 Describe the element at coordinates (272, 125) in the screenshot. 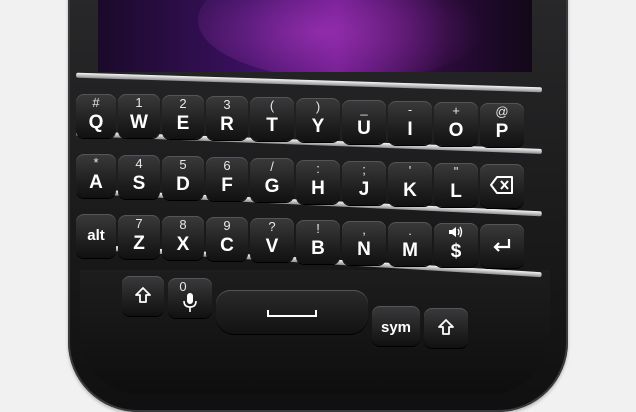

I see `key-main-label: T` at that location.